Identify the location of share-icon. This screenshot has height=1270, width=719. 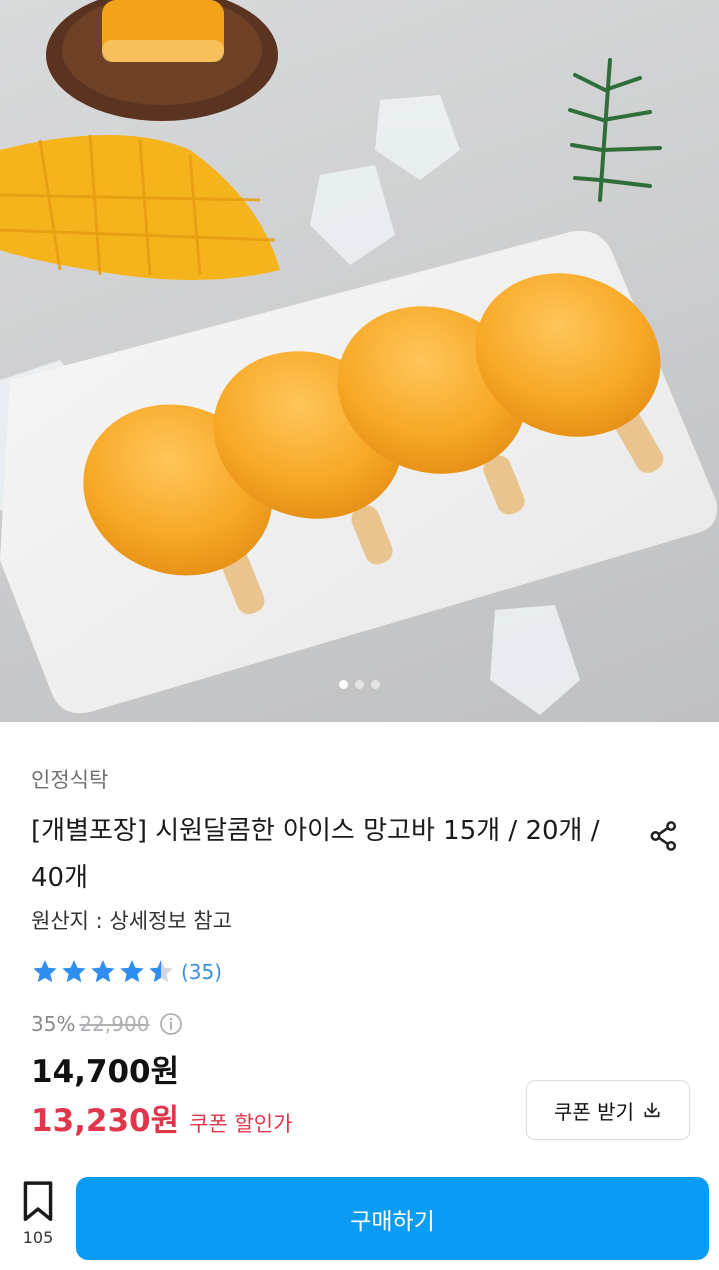
(663, 836).